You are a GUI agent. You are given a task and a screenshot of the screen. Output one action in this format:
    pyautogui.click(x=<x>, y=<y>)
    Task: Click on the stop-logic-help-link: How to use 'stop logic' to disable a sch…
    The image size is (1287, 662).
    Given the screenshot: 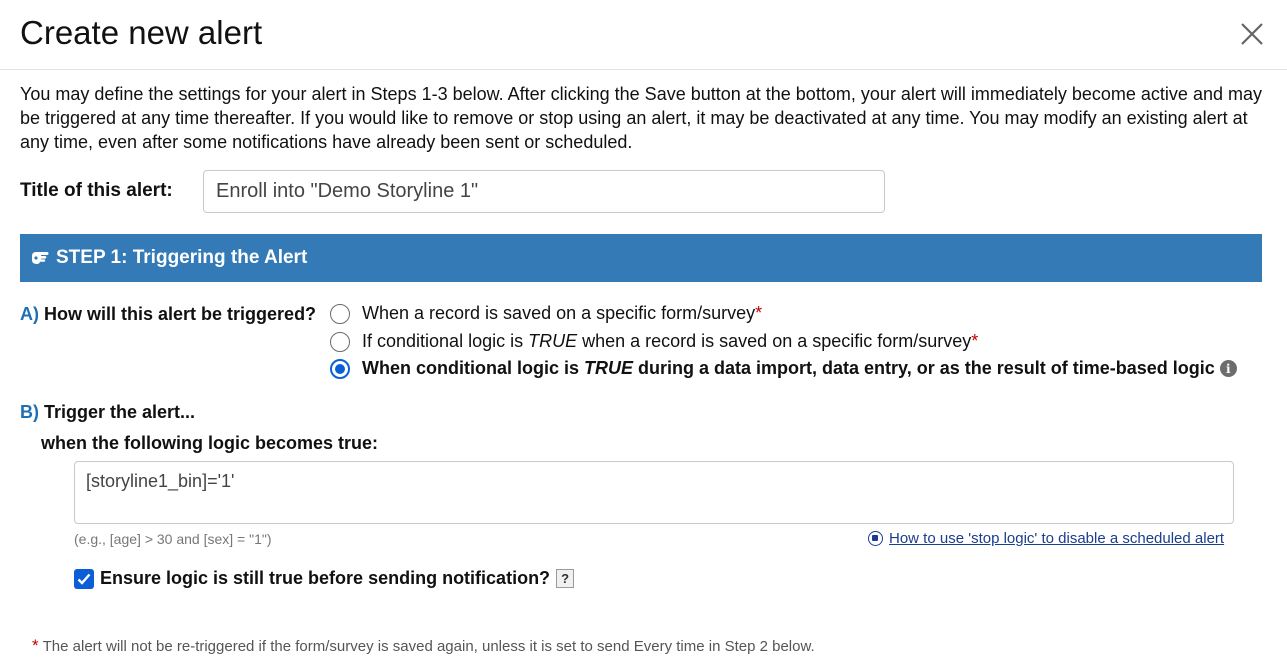 What is the action you would take?
    pyautogui.click(x=1046, y=538)
    